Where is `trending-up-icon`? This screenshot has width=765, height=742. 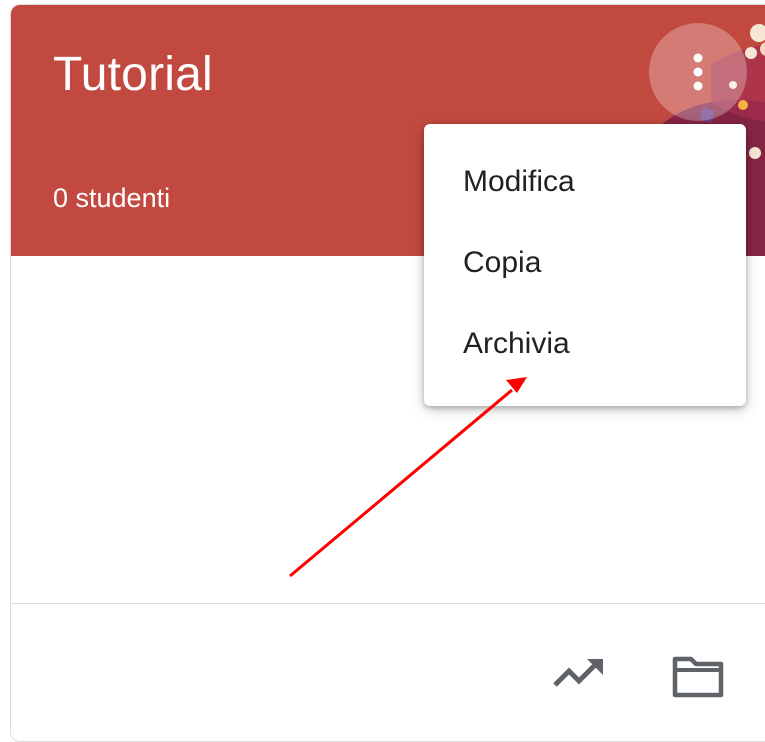
trending-up-icon is located at coordinates (579, 673).